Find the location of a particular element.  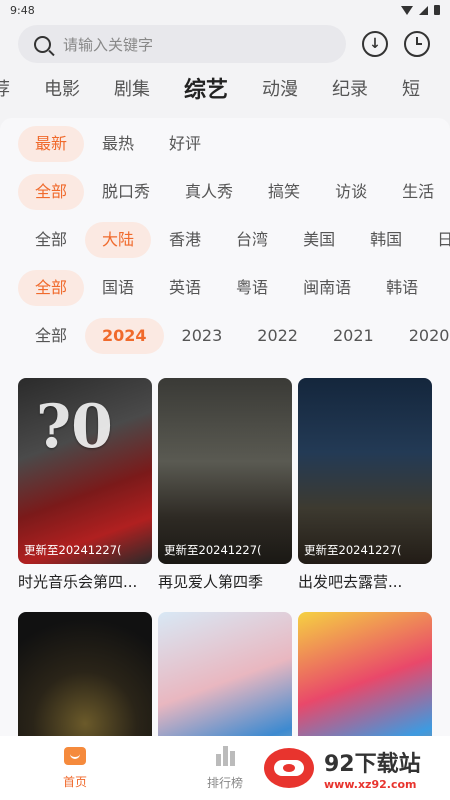

tab-short: 短 is located at coordinates (411, 88).